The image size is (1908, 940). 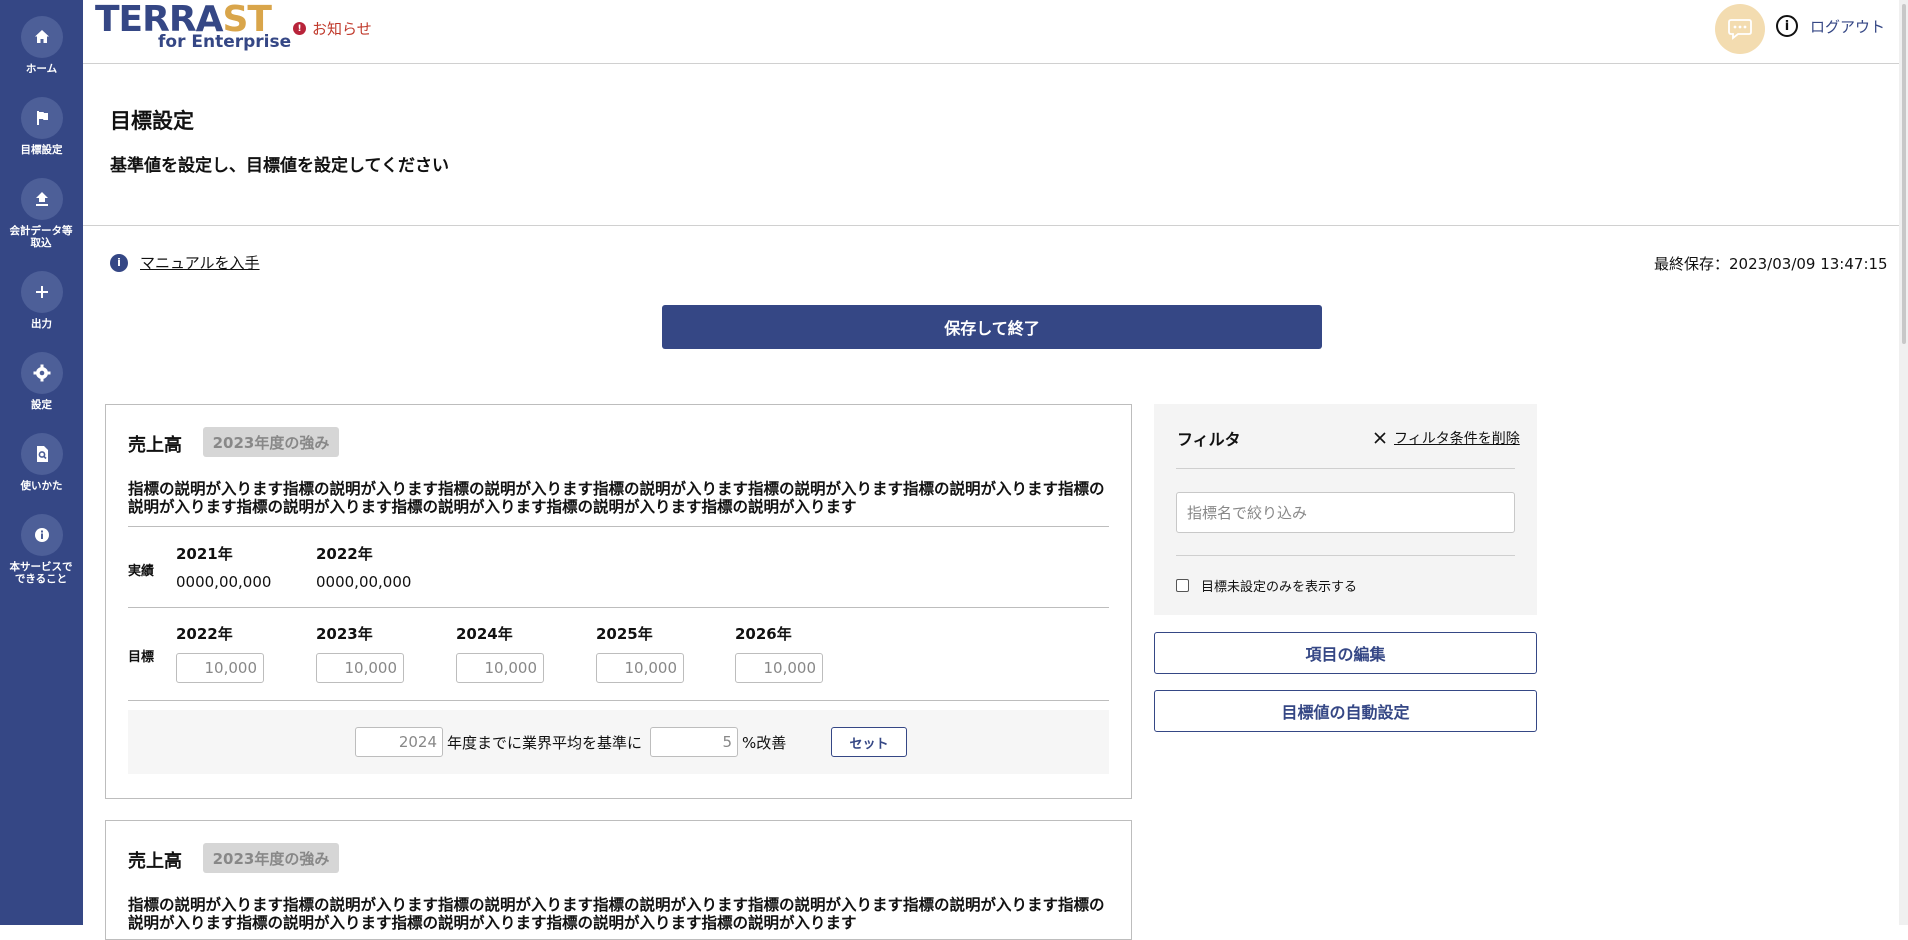 I want to click on sidebar-item-import: 会計データ等取込, so click(x=41, y=213).